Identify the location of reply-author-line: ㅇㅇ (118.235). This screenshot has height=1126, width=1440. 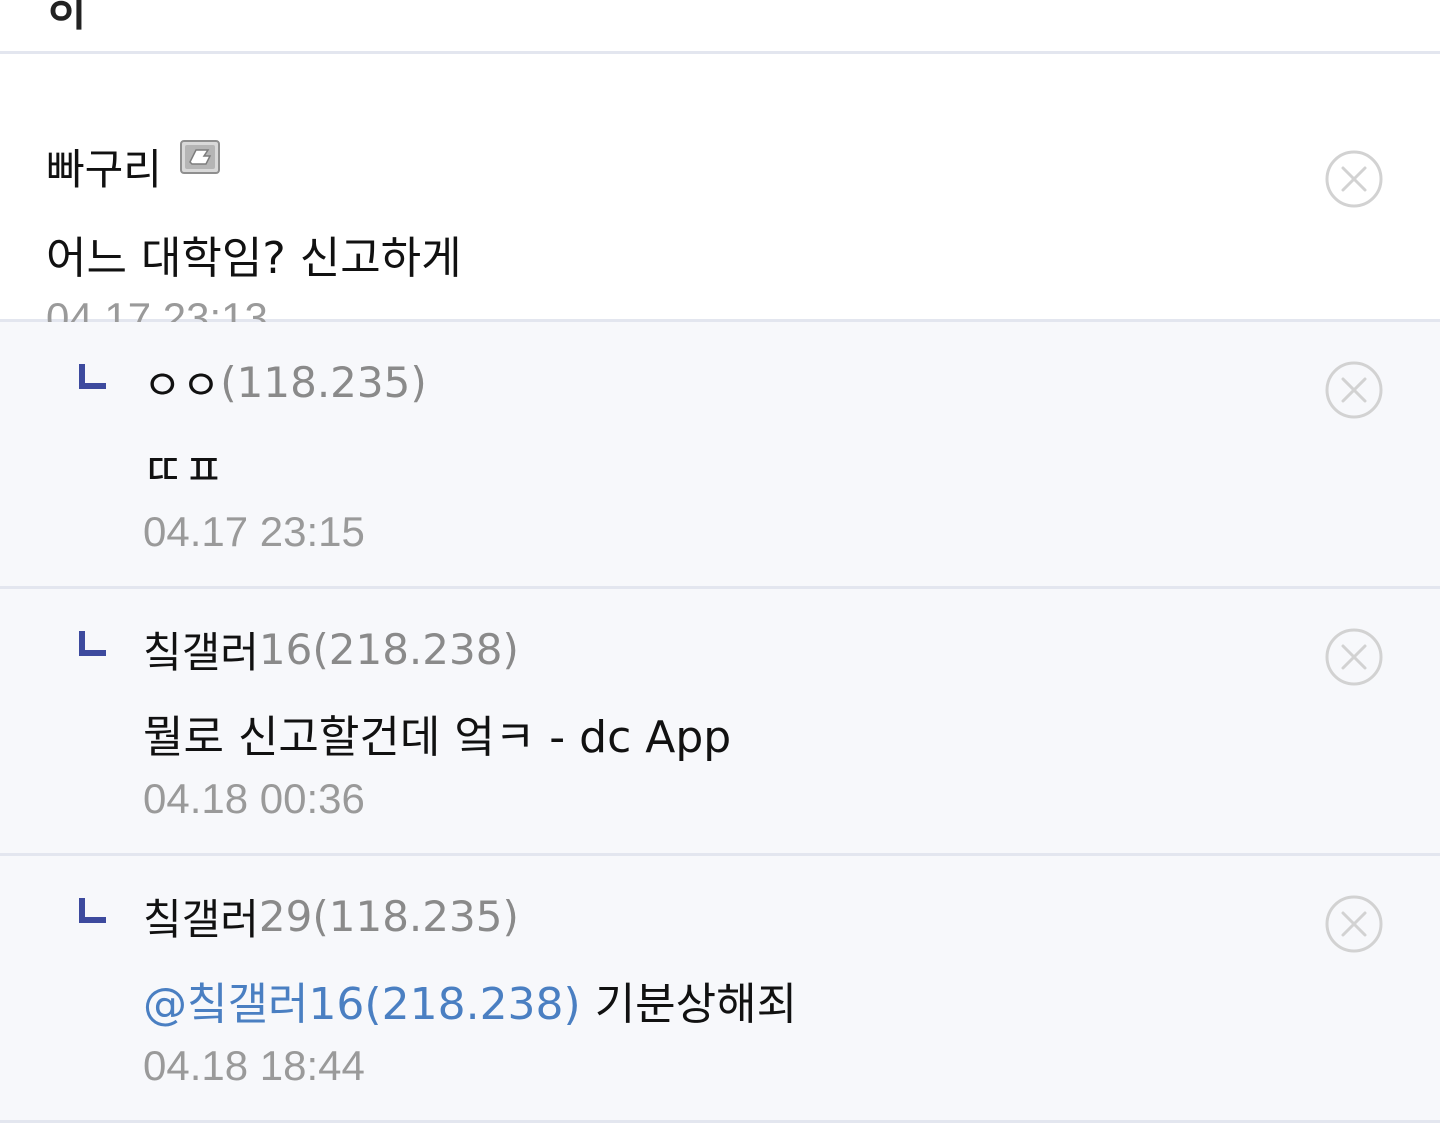
(285, 382).